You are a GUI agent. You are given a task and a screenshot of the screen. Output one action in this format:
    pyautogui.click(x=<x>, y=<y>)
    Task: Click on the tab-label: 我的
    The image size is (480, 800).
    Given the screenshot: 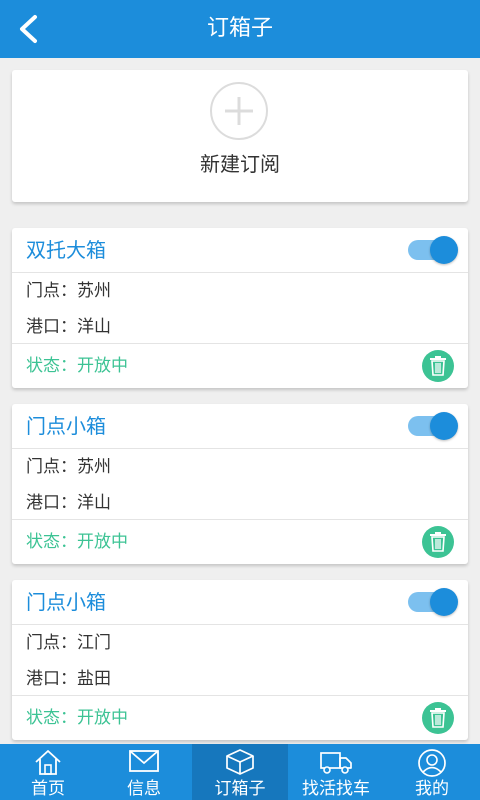 What is the action you would take?
    pyautogui.click(x=432, y=789)
    